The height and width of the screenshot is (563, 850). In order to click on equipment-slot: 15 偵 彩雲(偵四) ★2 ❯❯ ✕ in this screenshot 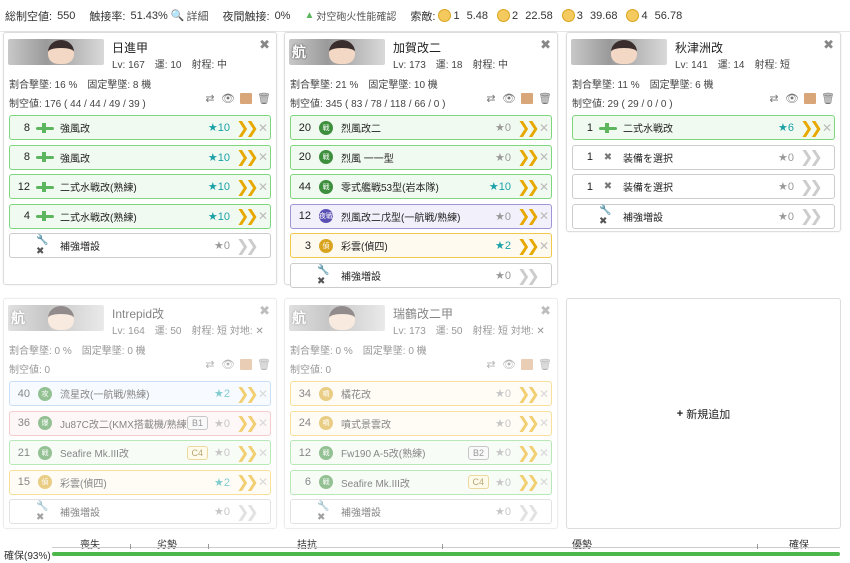, I will do `click(140, 482)`.